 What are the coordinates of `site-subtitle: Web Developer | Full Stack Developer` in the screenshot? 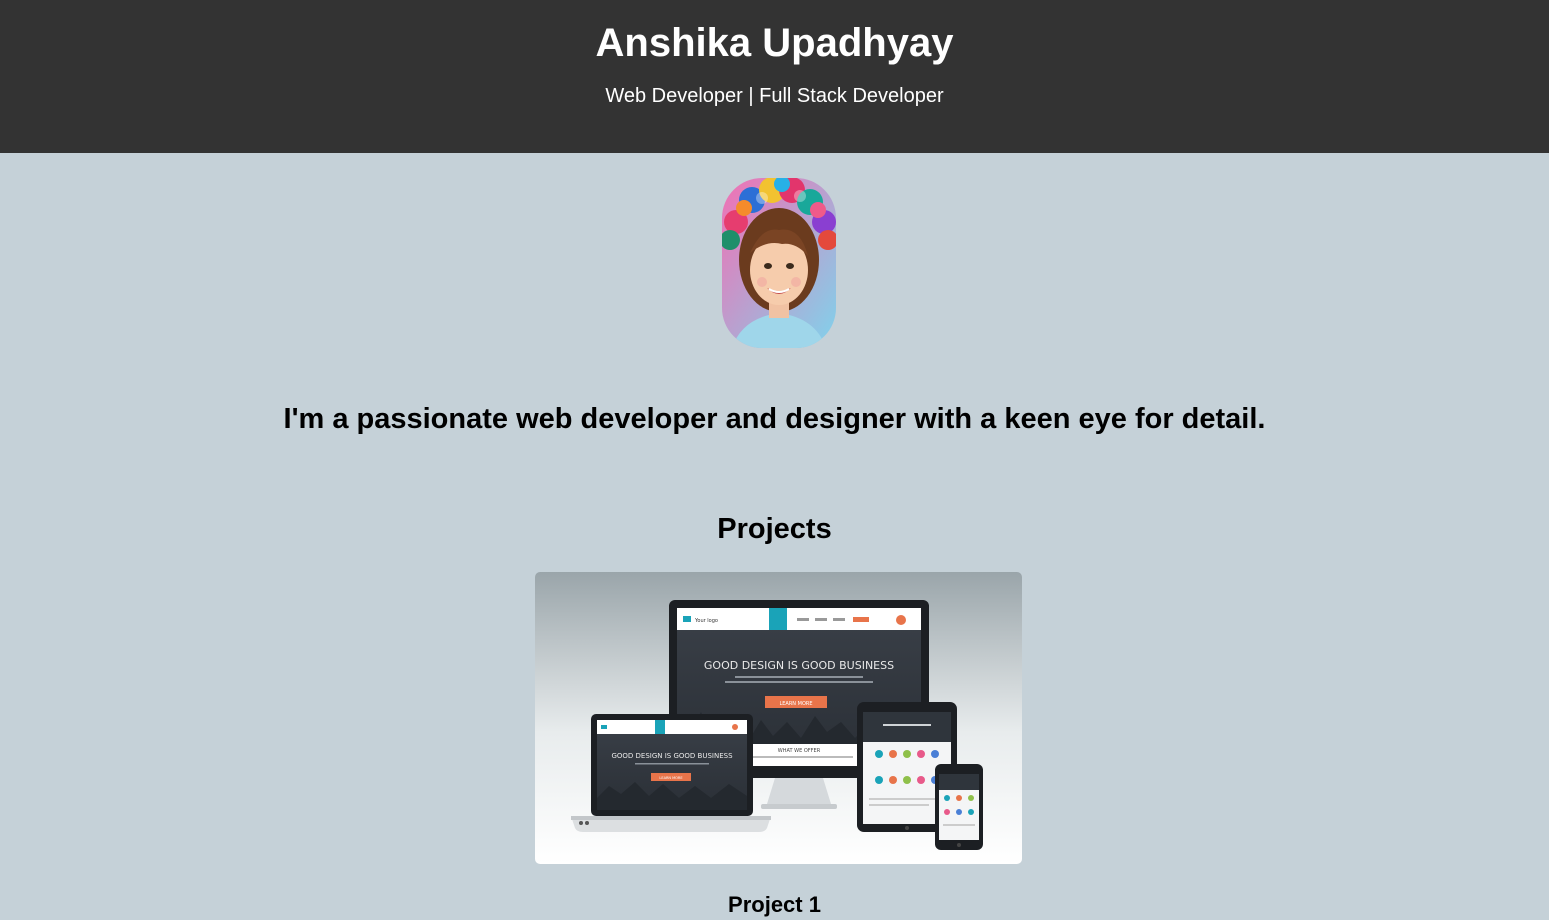 It's located at (774, 96).